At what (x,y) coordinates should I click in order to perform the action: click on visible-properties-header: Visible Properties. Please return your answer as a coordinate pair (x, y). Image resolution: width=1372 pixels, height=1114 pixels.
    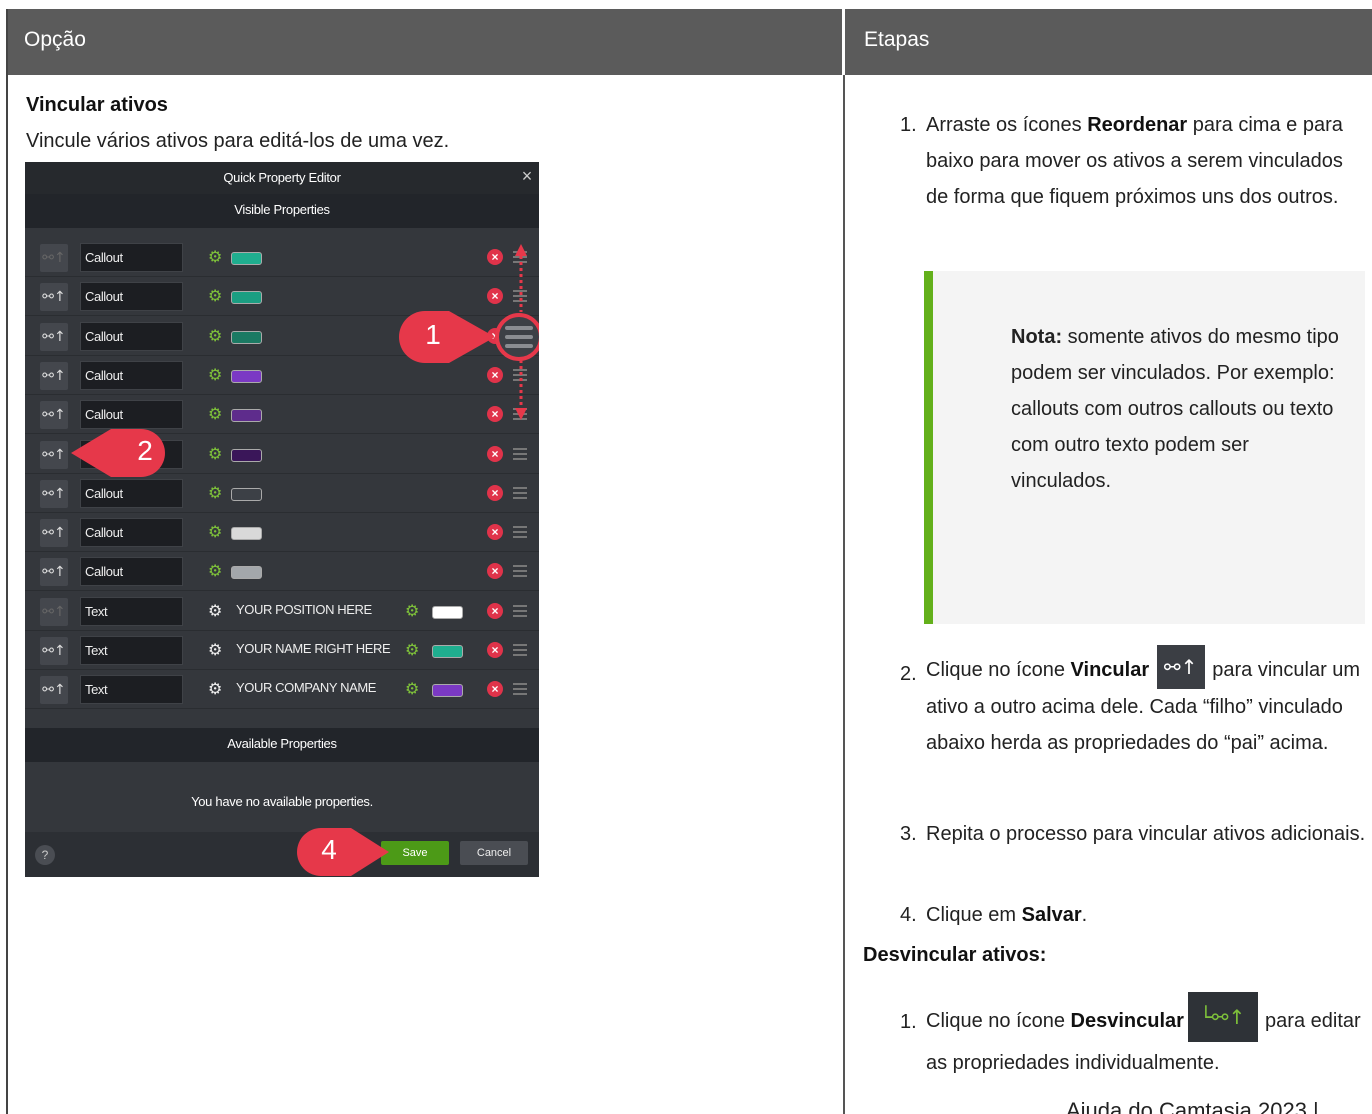
    Looking at the image, I should click on (282, 211).